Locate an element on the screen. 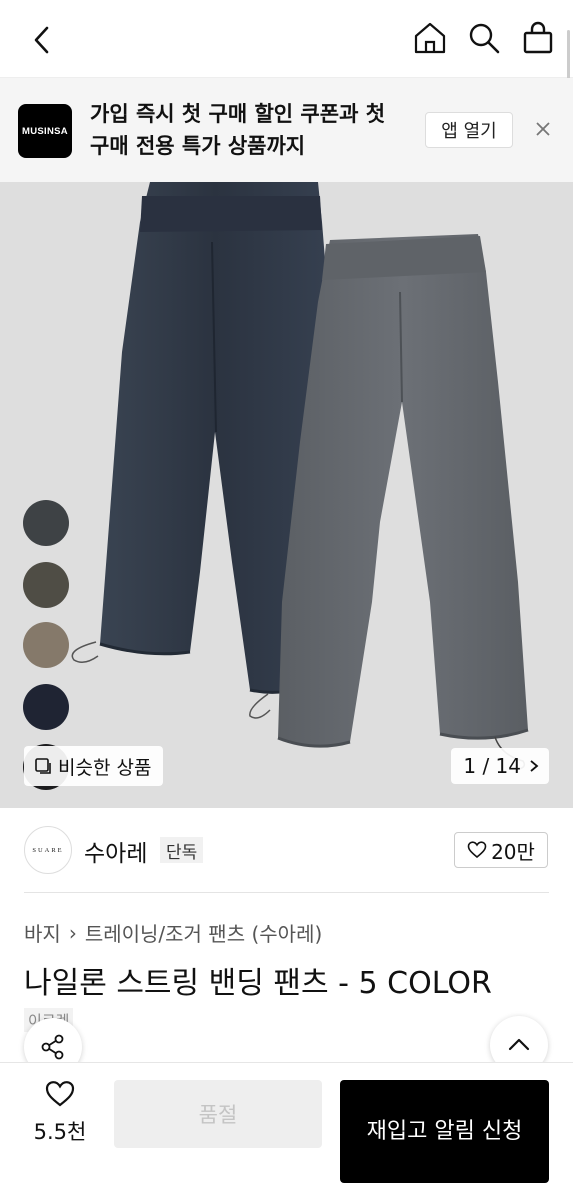 This screenshot has height=1200, width=573. wishlist-count: 5.5천 is located at coordinates (60, 1132).